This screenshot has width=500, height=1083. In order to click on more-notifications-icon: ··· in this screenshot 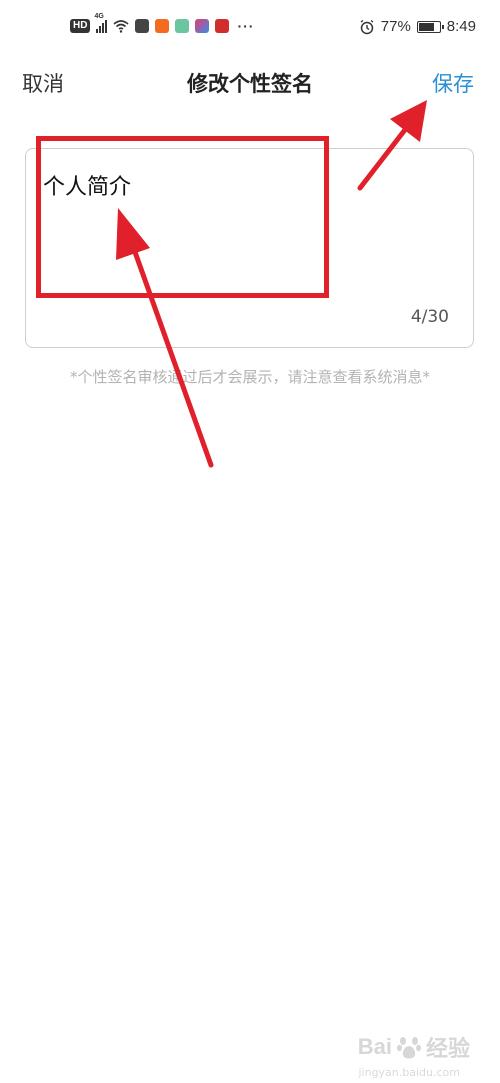, I will do `click(246, 26)`.